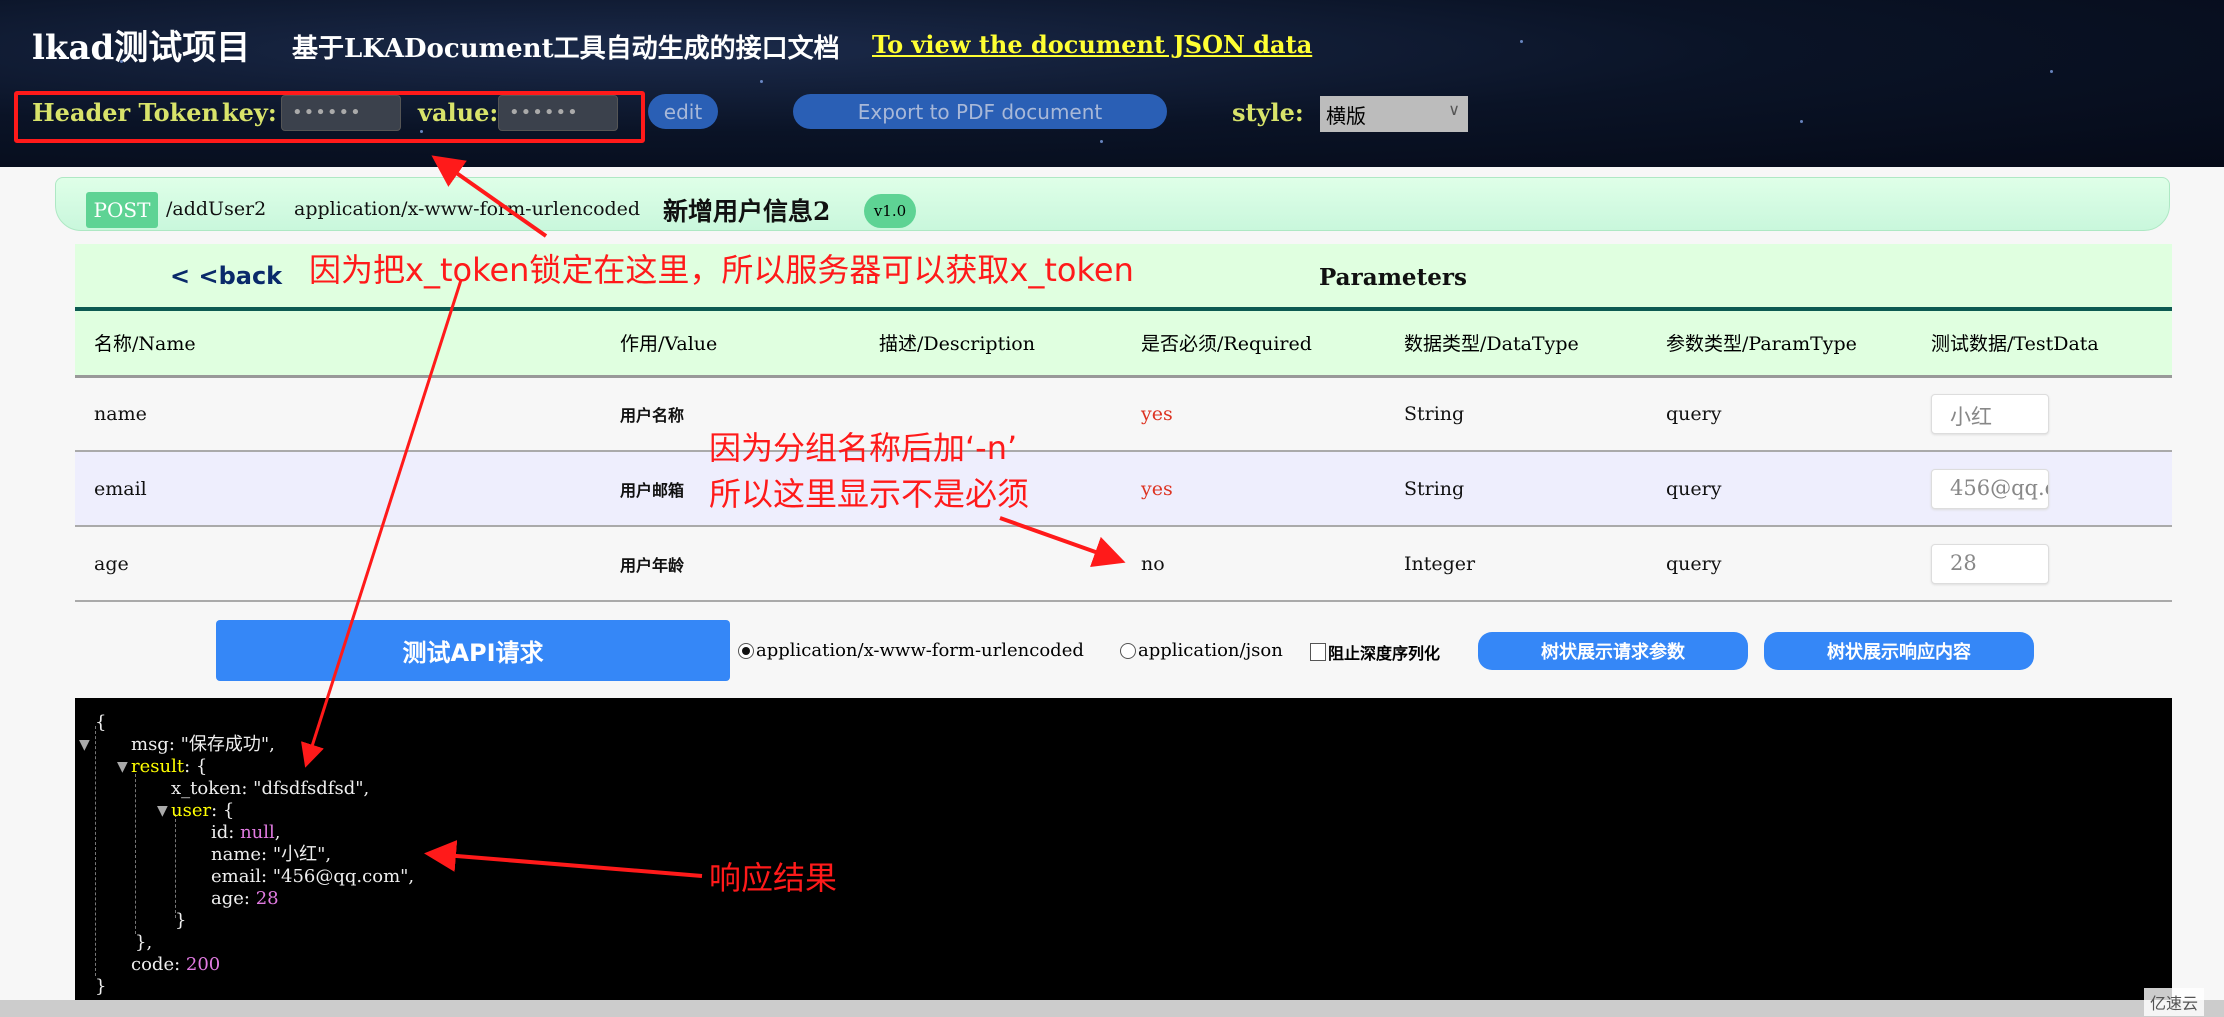 The image size is (2224, 1017). What do you see at coordinates (1092, 44) in the screenshot?
I see `json-data-link: To view the document JSON data` at bounding box center [1092, 44].